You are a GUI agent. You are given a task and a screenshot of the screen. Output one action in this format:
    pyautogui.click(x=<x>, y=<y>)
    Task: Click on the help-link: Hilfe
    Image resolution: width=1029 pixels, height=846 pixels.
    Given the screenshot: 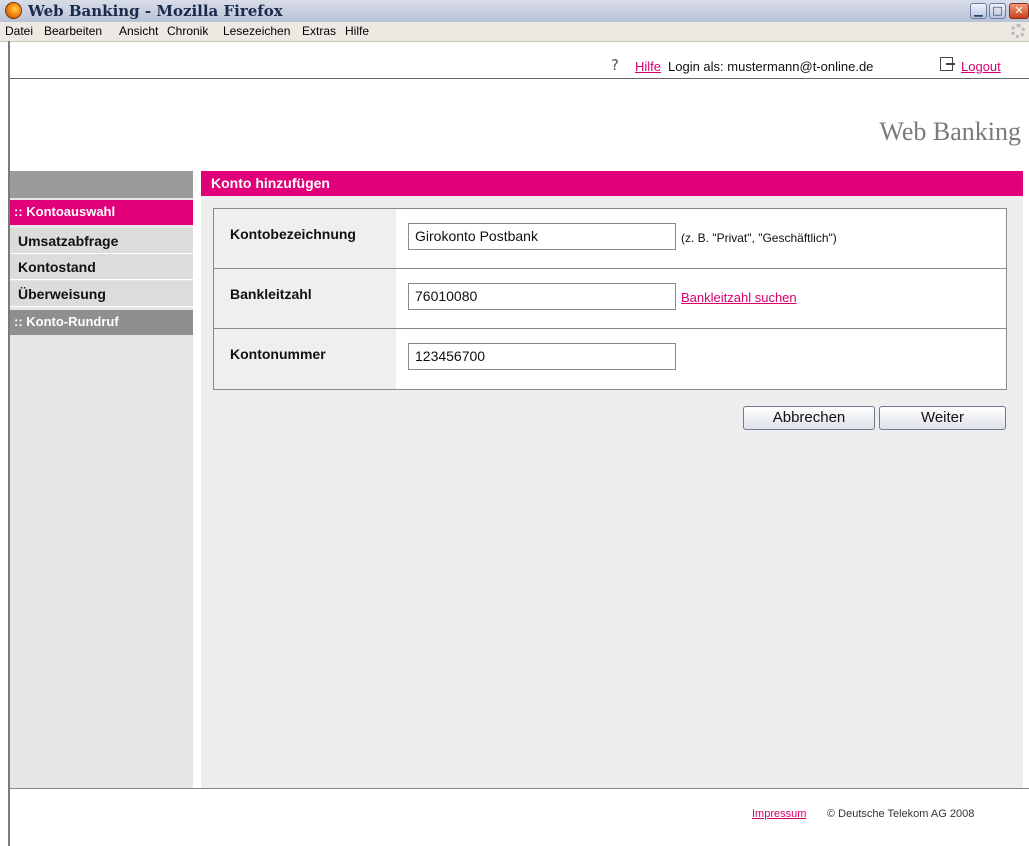 What is the action you would take?
    pyautogui.click(x=648, y=66)
    